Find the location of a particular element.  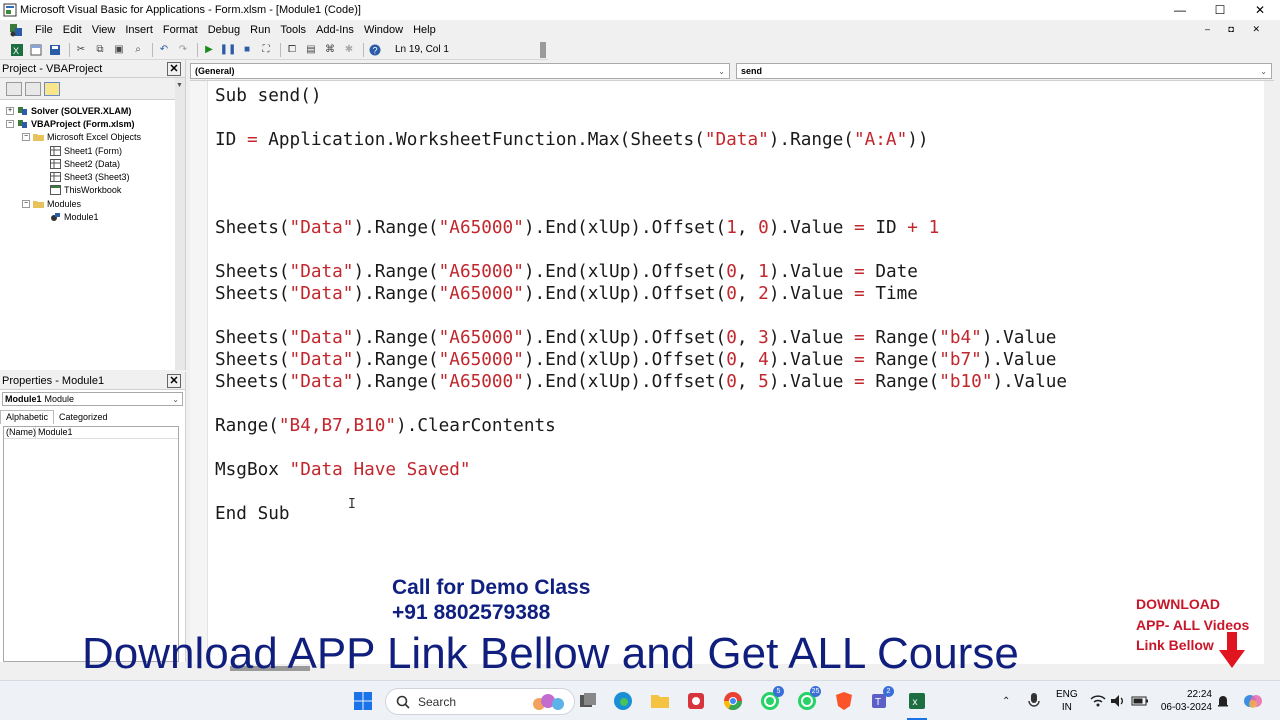

menu-debug: Debug is located at coordinates (224, 30).